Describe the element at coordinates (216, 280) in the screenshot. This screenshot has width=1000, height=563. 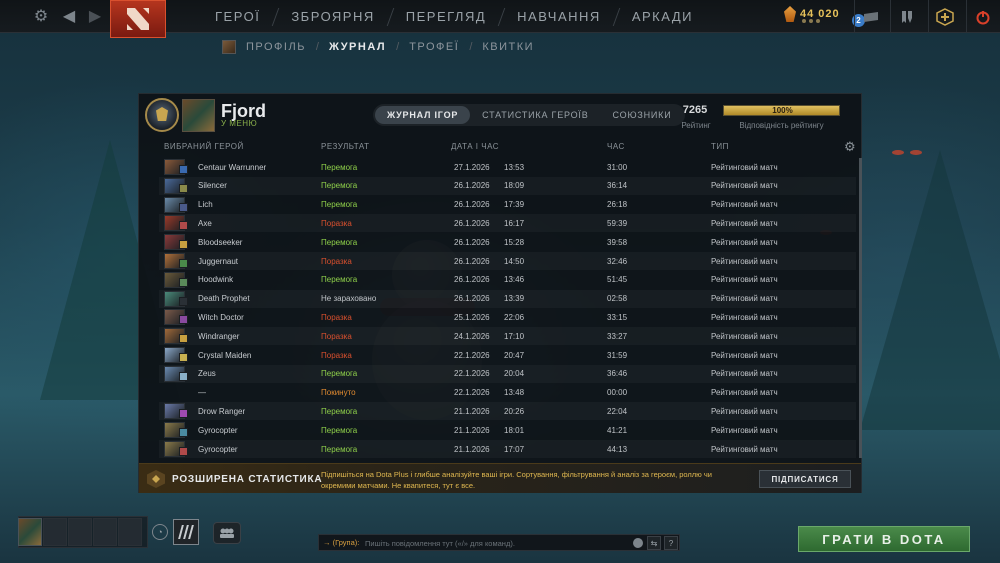
I see `hero-name: Hoodwink` at that location.